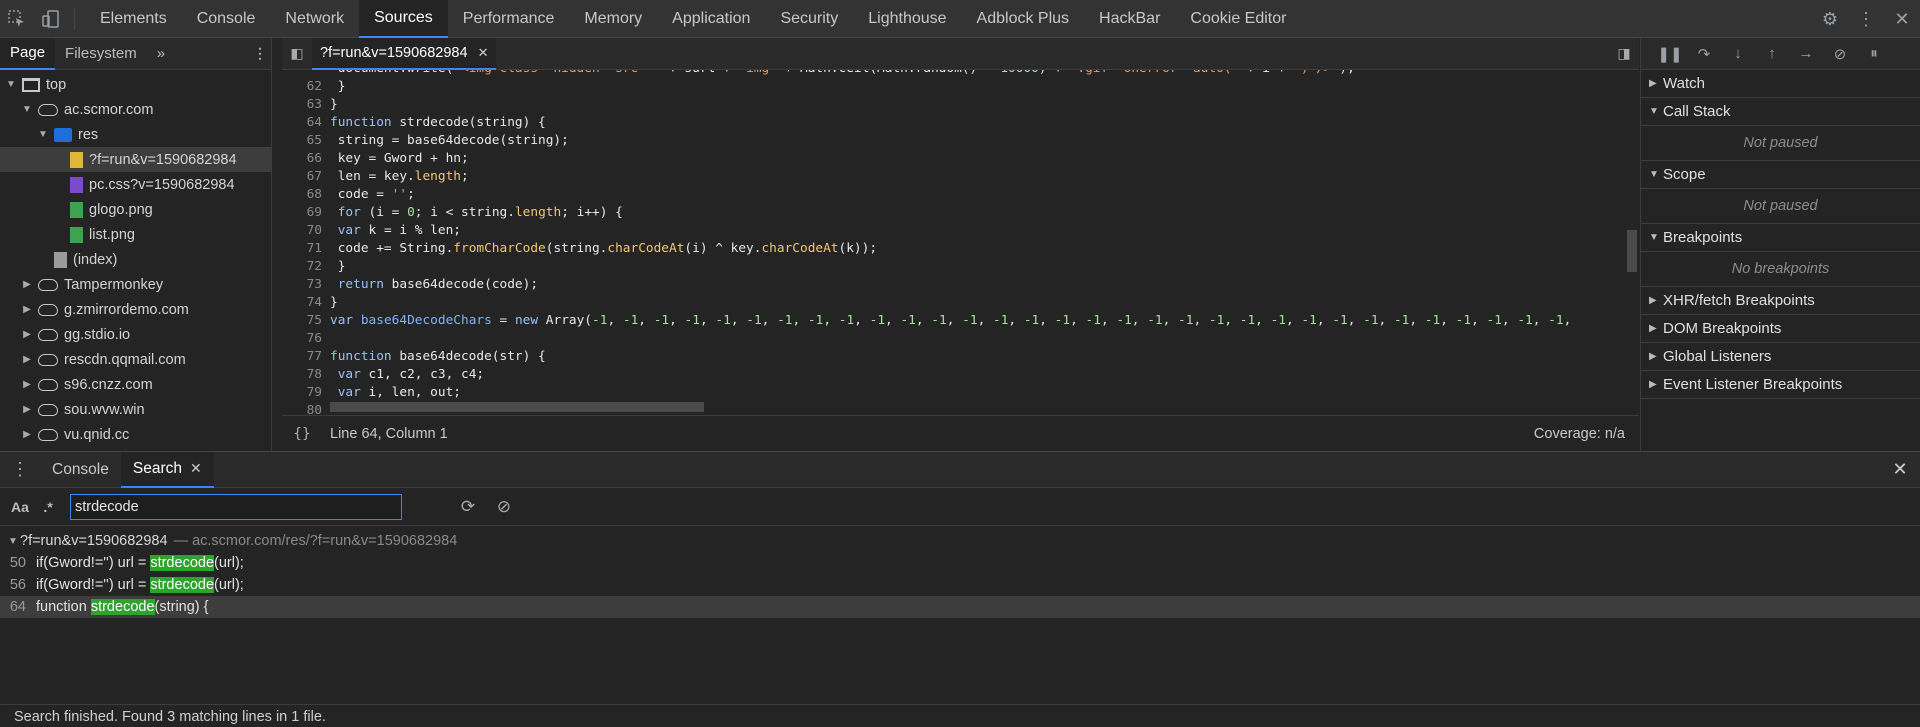 This screenshot has width=1920, height=727. I want to click on pause-on-exceptions-icon: ⏸, so click(1874, 53).